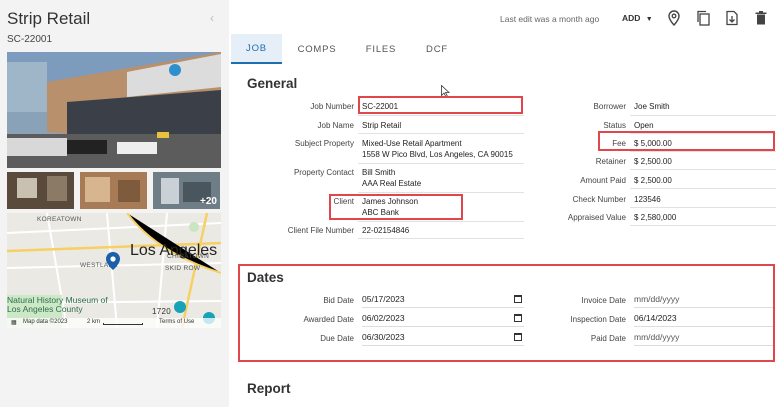 The height and width of the screenshot is (407, 777). Describe the element at coordinates (174, 250) in the screenshot. I see `map-label: Los Angeles` at that location.